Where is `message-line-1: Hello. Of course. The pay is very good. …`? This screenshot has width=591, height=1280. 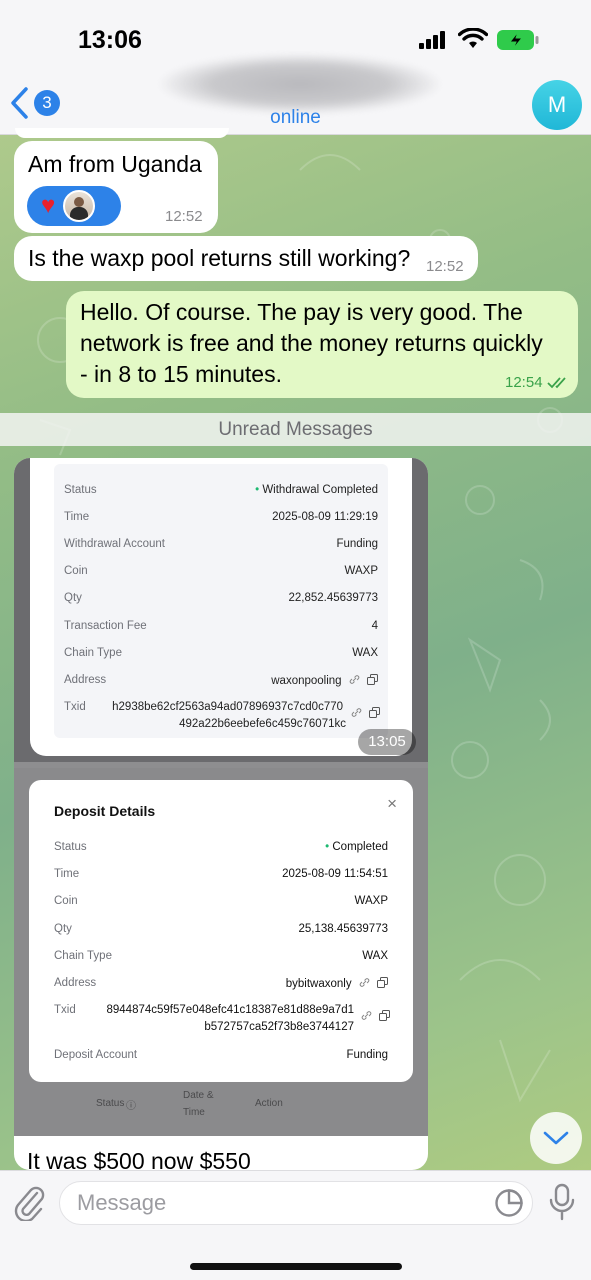
message-line-1: Hello. Of course. The pay is very good. … is located at coordinates (301, 312).